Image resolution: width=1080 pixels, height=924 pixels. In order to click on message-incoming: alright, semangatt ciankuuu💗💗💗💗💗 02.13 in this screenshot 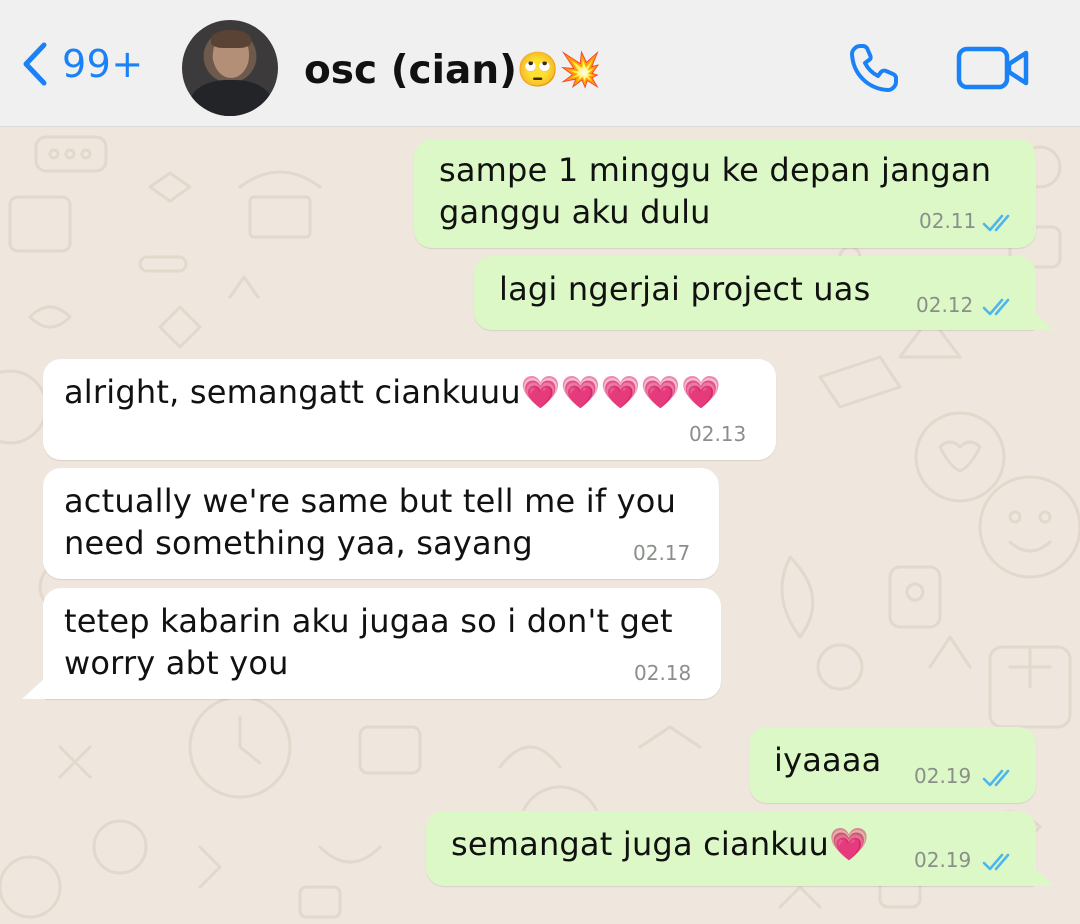, I will do `click(409, 409)`.